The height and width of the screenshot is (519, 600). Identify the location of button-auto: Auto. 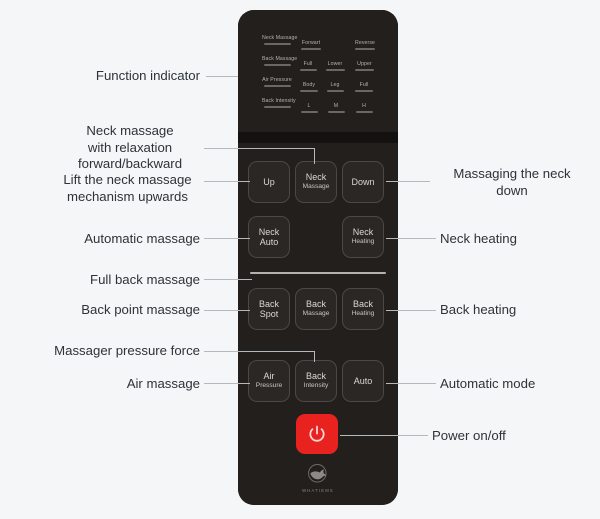
(363, 381).